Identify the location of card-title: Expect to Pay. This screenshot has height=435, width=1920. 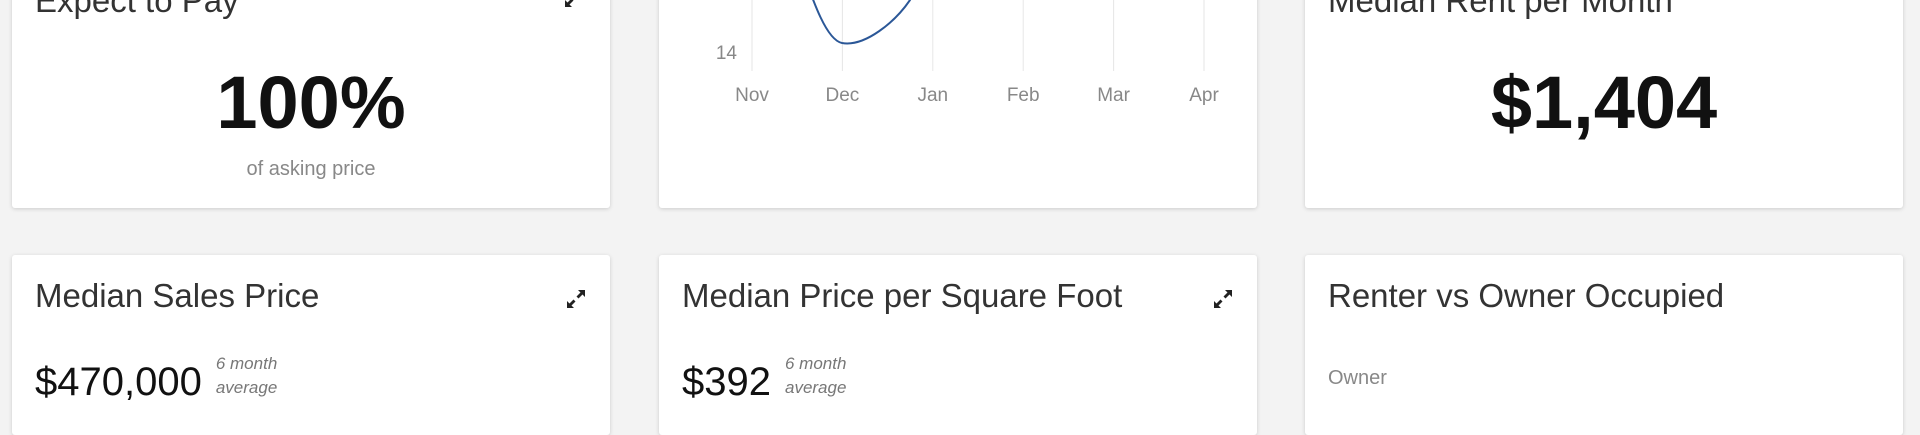
(137, 9).